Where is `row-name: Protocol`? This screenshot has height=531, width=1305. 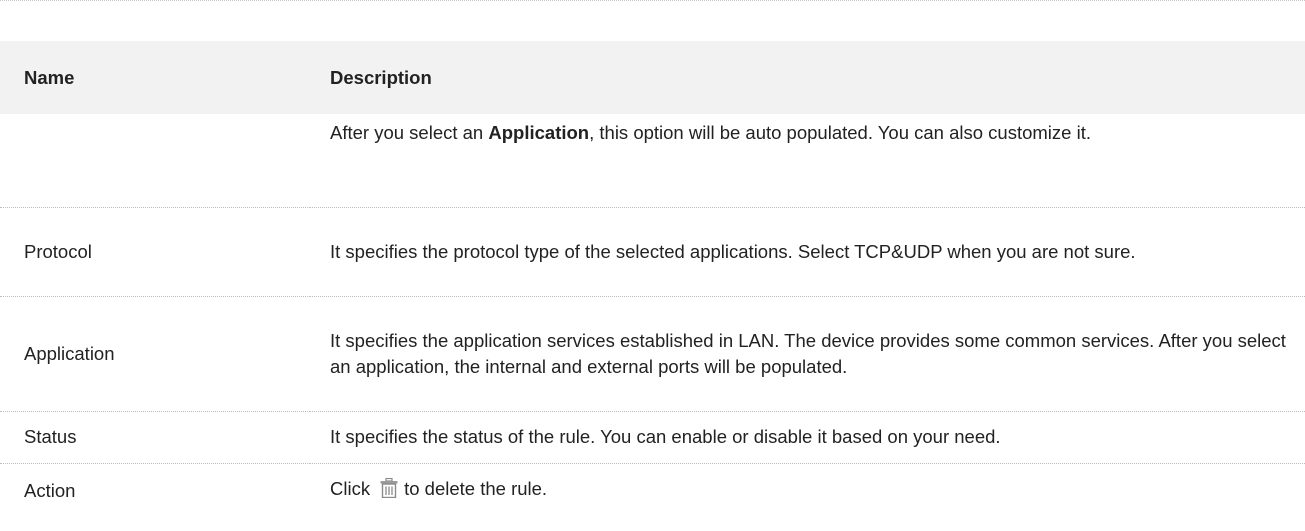 row-name: Protocol is located at coordinates (155, 252).